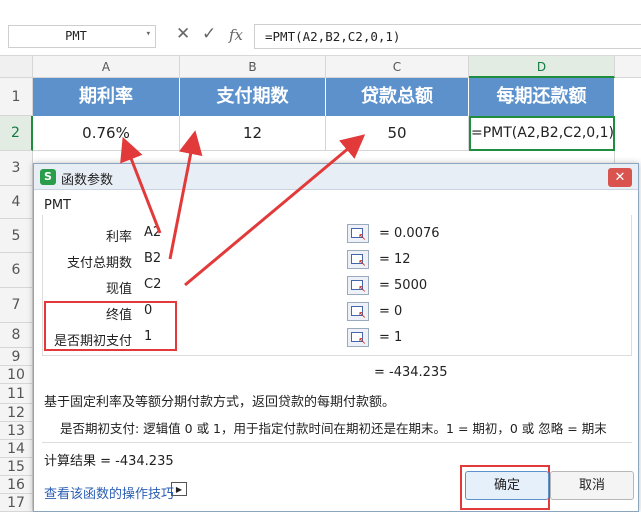 Image resolution: width=641 pixels, height=512 pixels. Describe the element at coordinates (185, 195) in the screenshot. I see `arrow-to-b2` at that location.